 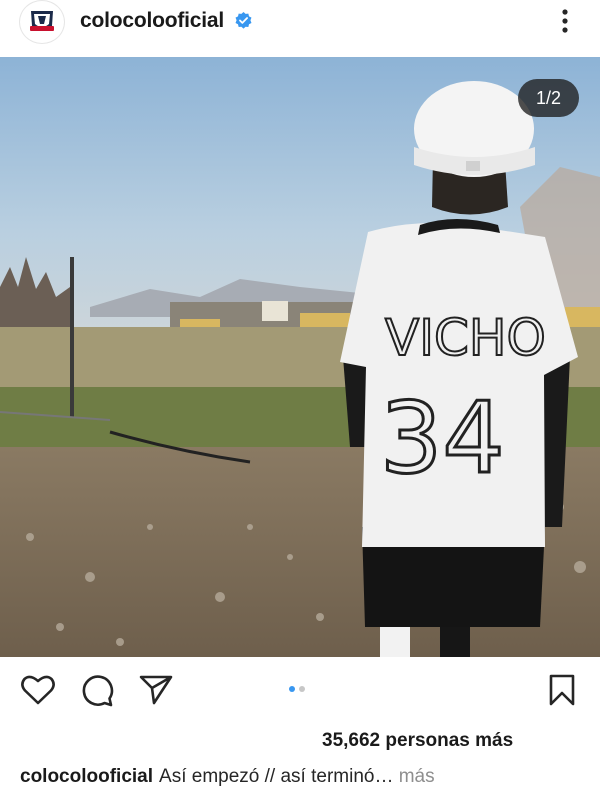 I want to click on carousel-counter: 1/2, so click(x=548, y=98).